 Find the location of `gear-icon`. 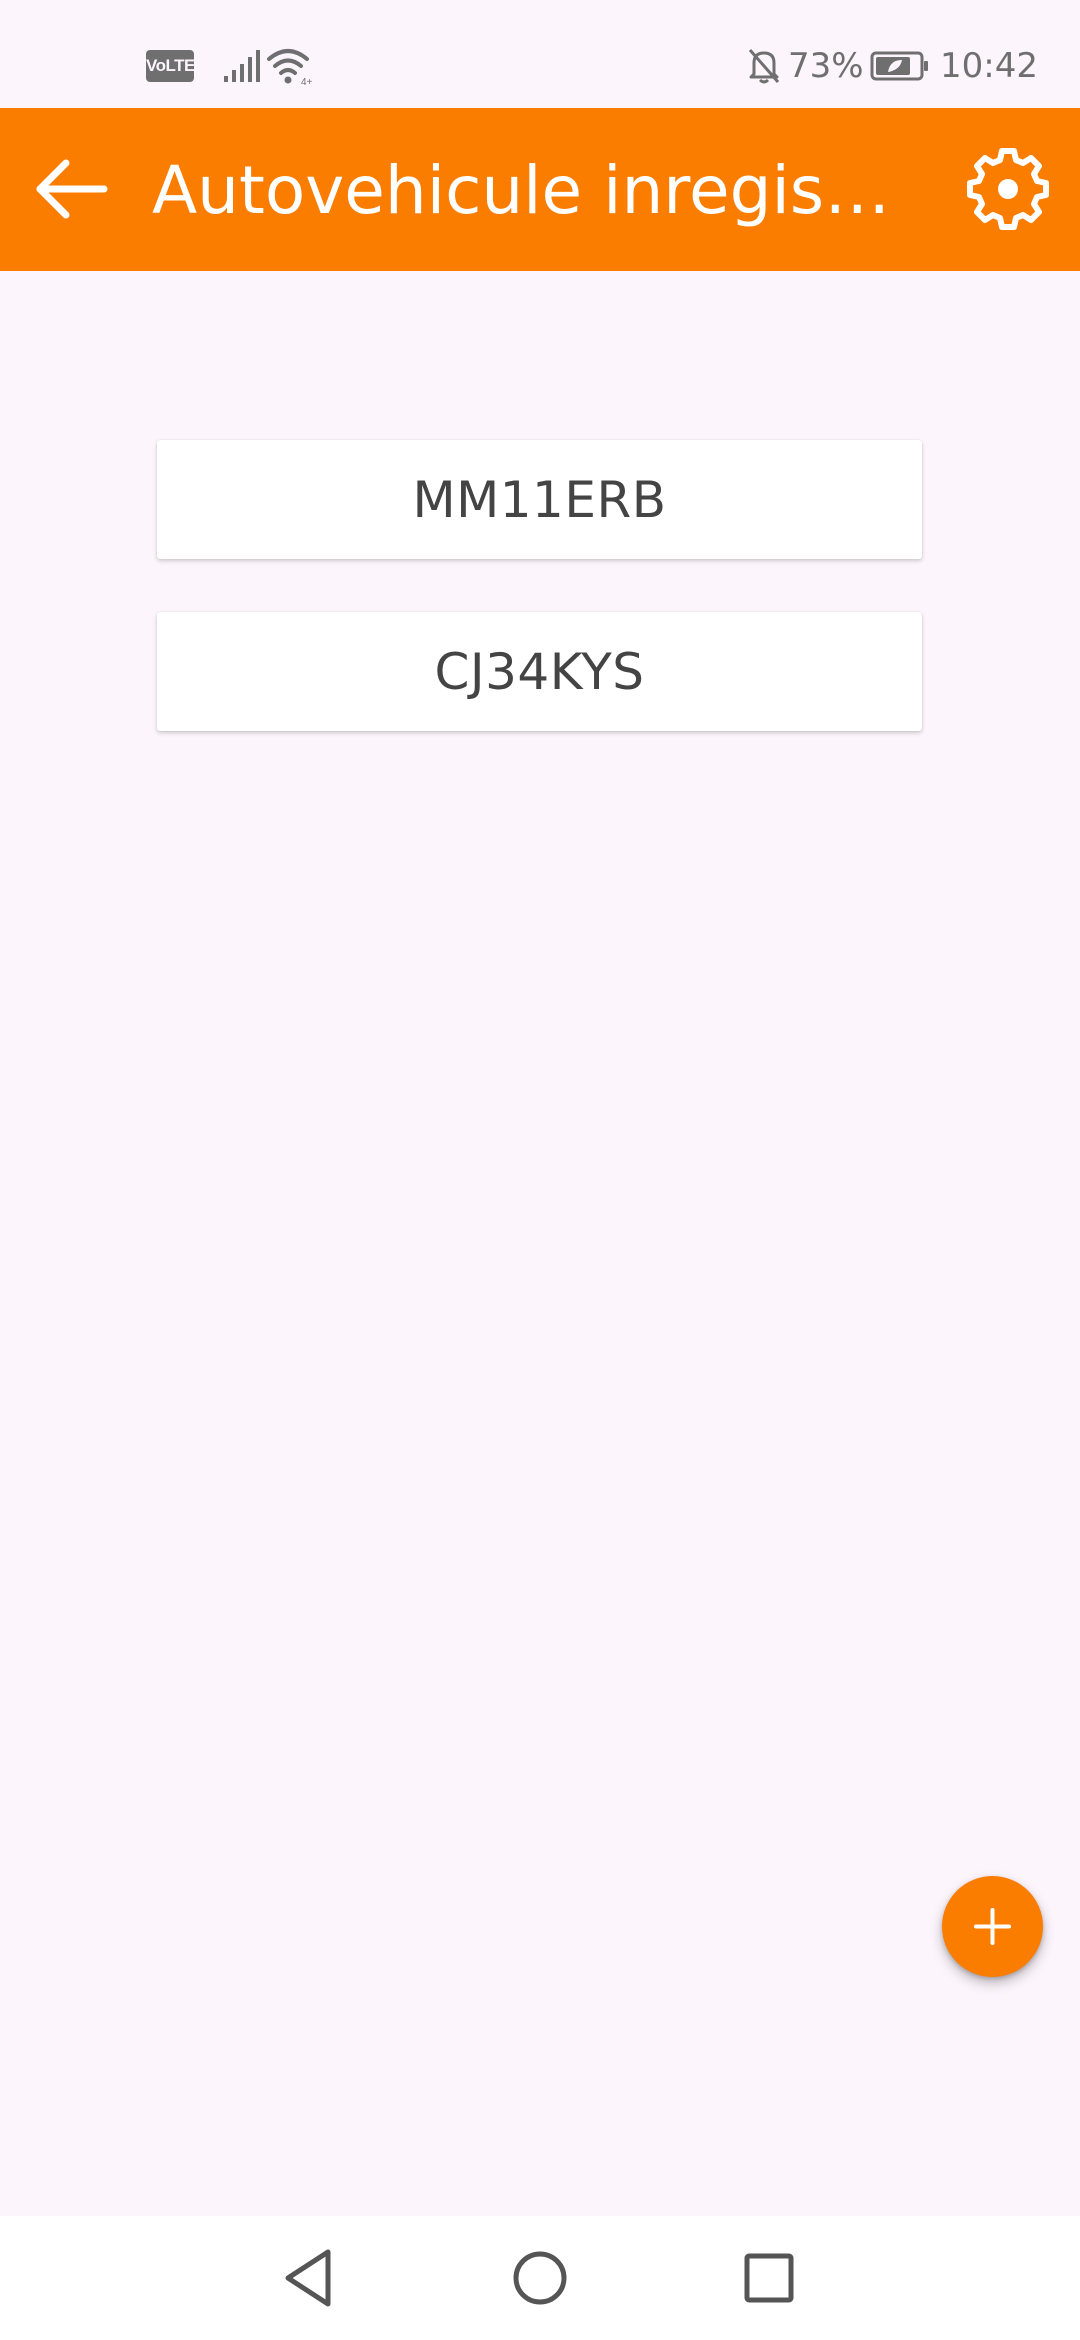

gear-icon is located at coordinates (1008, 189).